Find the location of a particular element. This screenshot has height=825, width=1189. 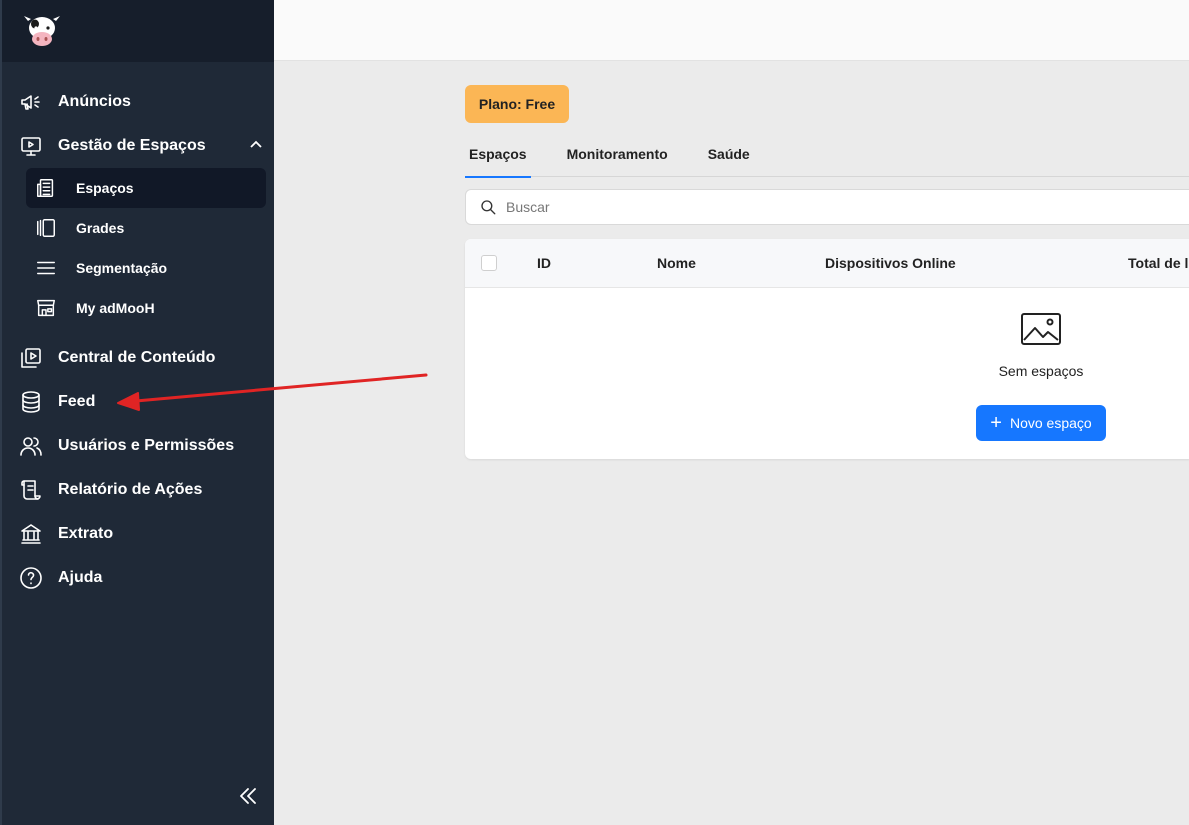

chevron-up-icon is located at coordinates (256, 145).